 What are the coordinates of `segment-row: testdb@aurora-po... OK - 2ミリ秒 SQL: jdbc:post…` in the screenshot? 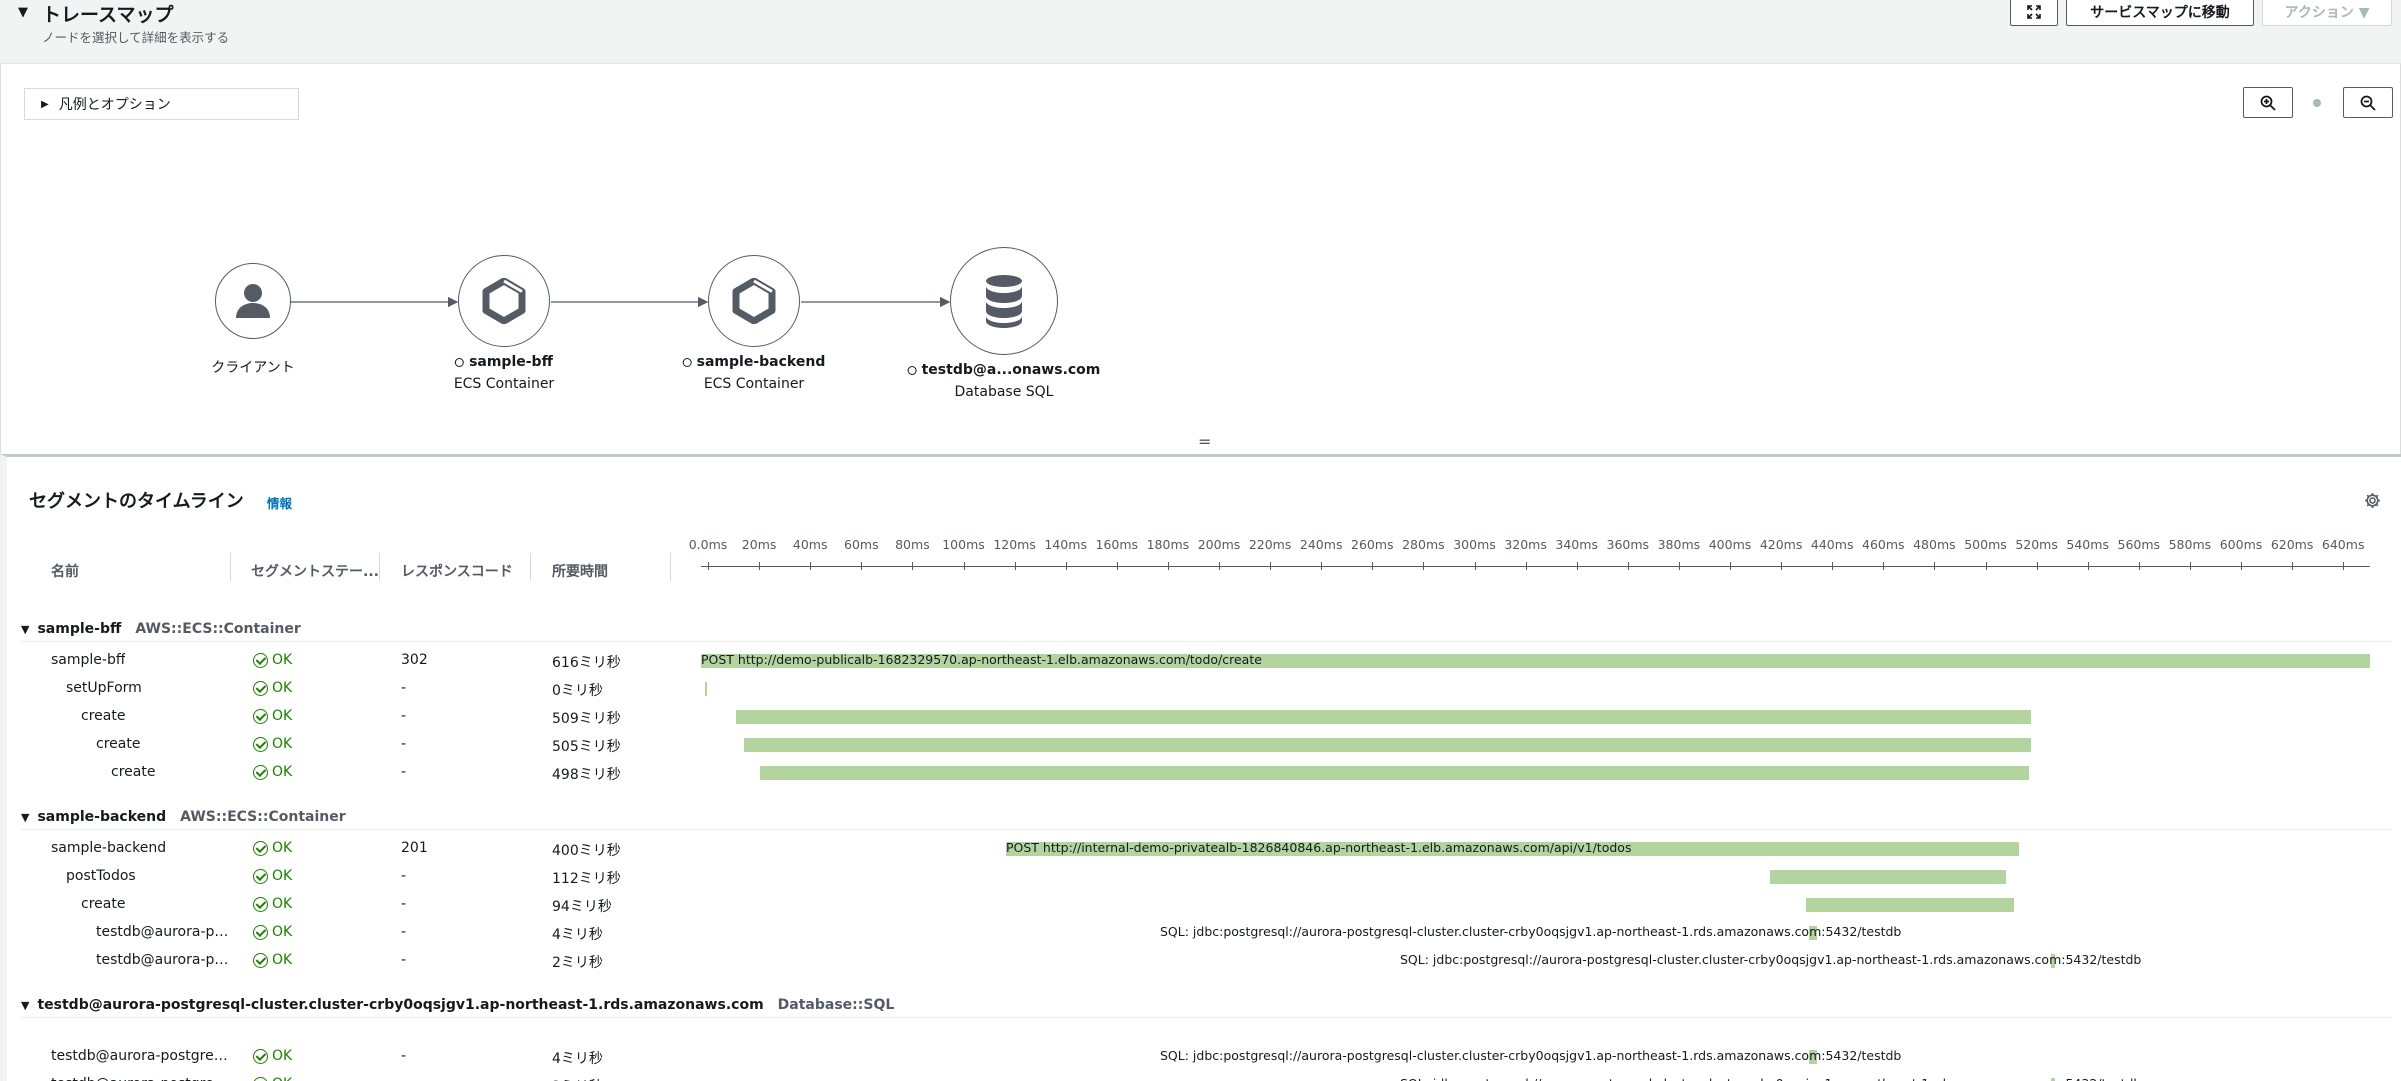 It's located at (1202, 961).